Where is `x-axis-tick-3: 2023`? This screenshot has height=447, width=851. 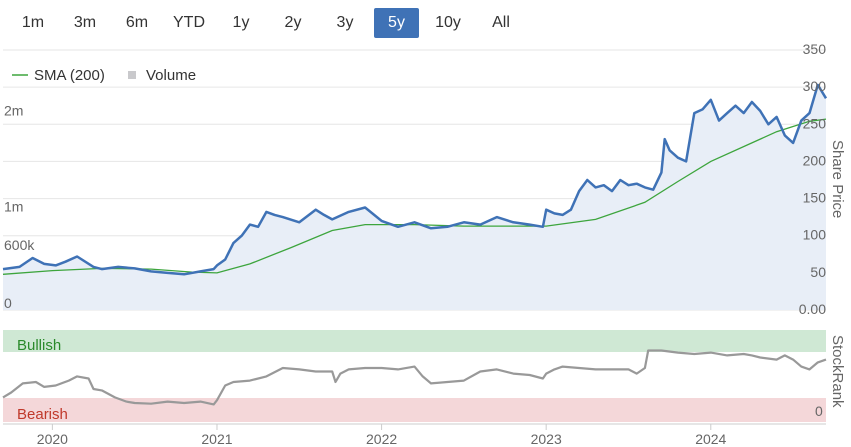
x-axis-tick-3: 2023 is located at coordinates (546, 439).